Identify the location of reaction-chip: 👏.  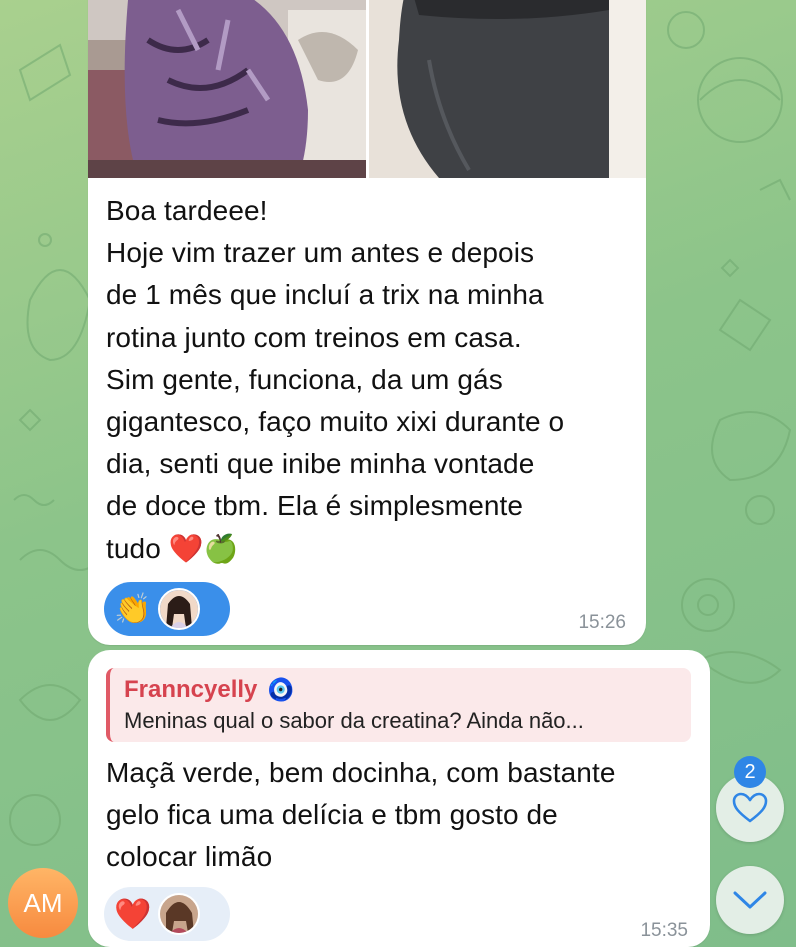
(167, 609).